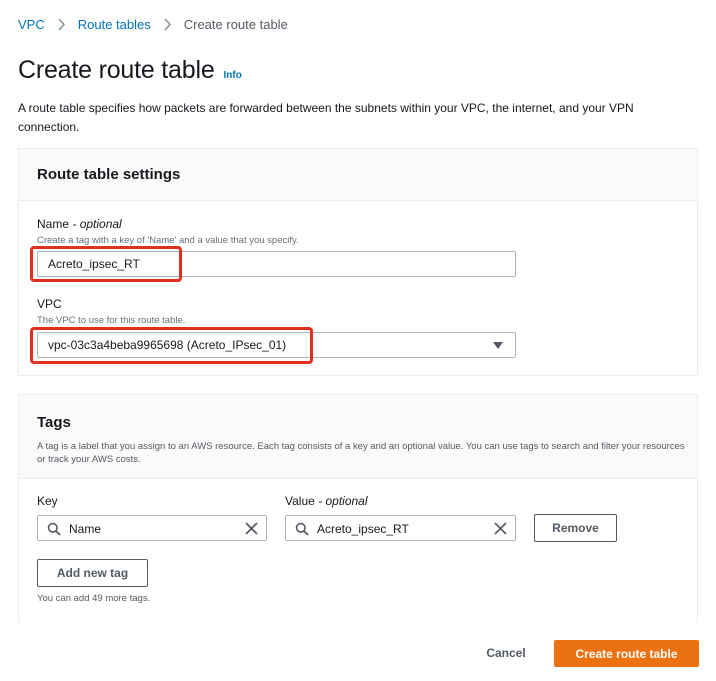 The height and width of the screenshot is (681, 716). Describe the element at coordinates (116, 70) in the screenshot. I see `page-title: Create route table` at that location.